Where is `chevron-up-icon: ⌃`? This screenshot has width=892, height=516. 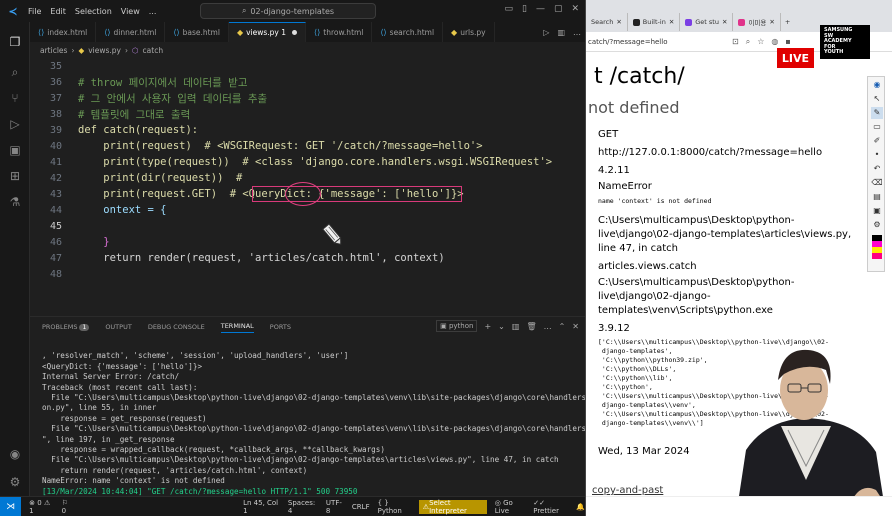
chevron-up-icon: ⌃ is located at coordinates (562, 326).